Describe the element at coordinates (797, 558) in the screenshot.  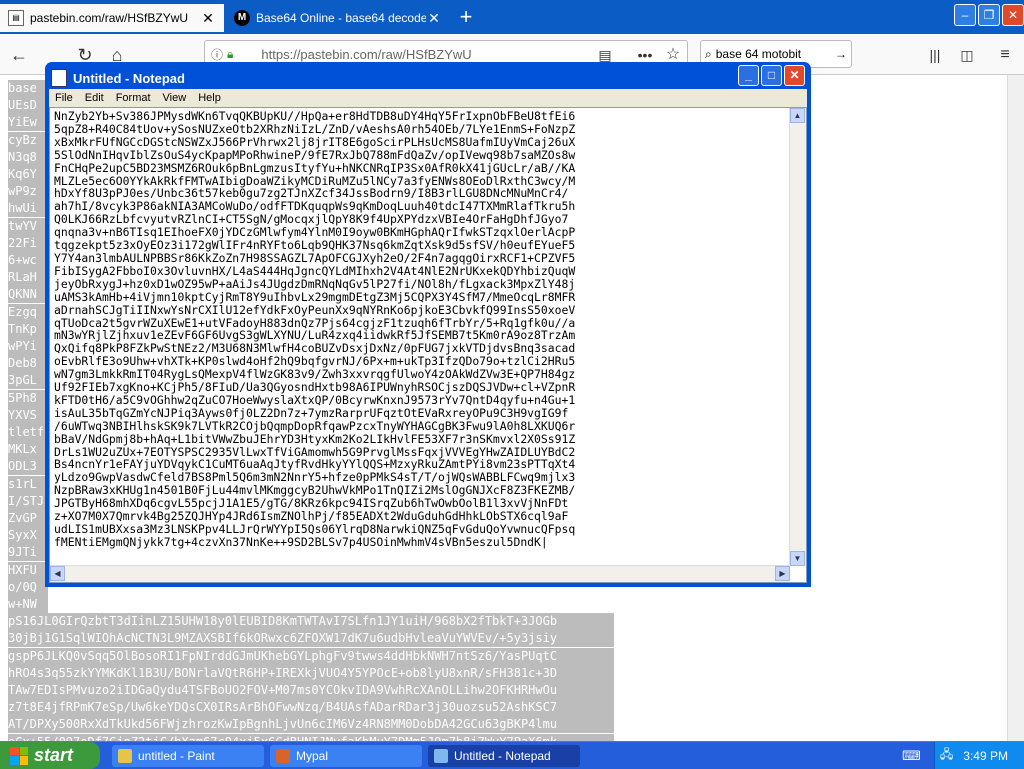
I see `scroll-down-icon: ▼` at that location.